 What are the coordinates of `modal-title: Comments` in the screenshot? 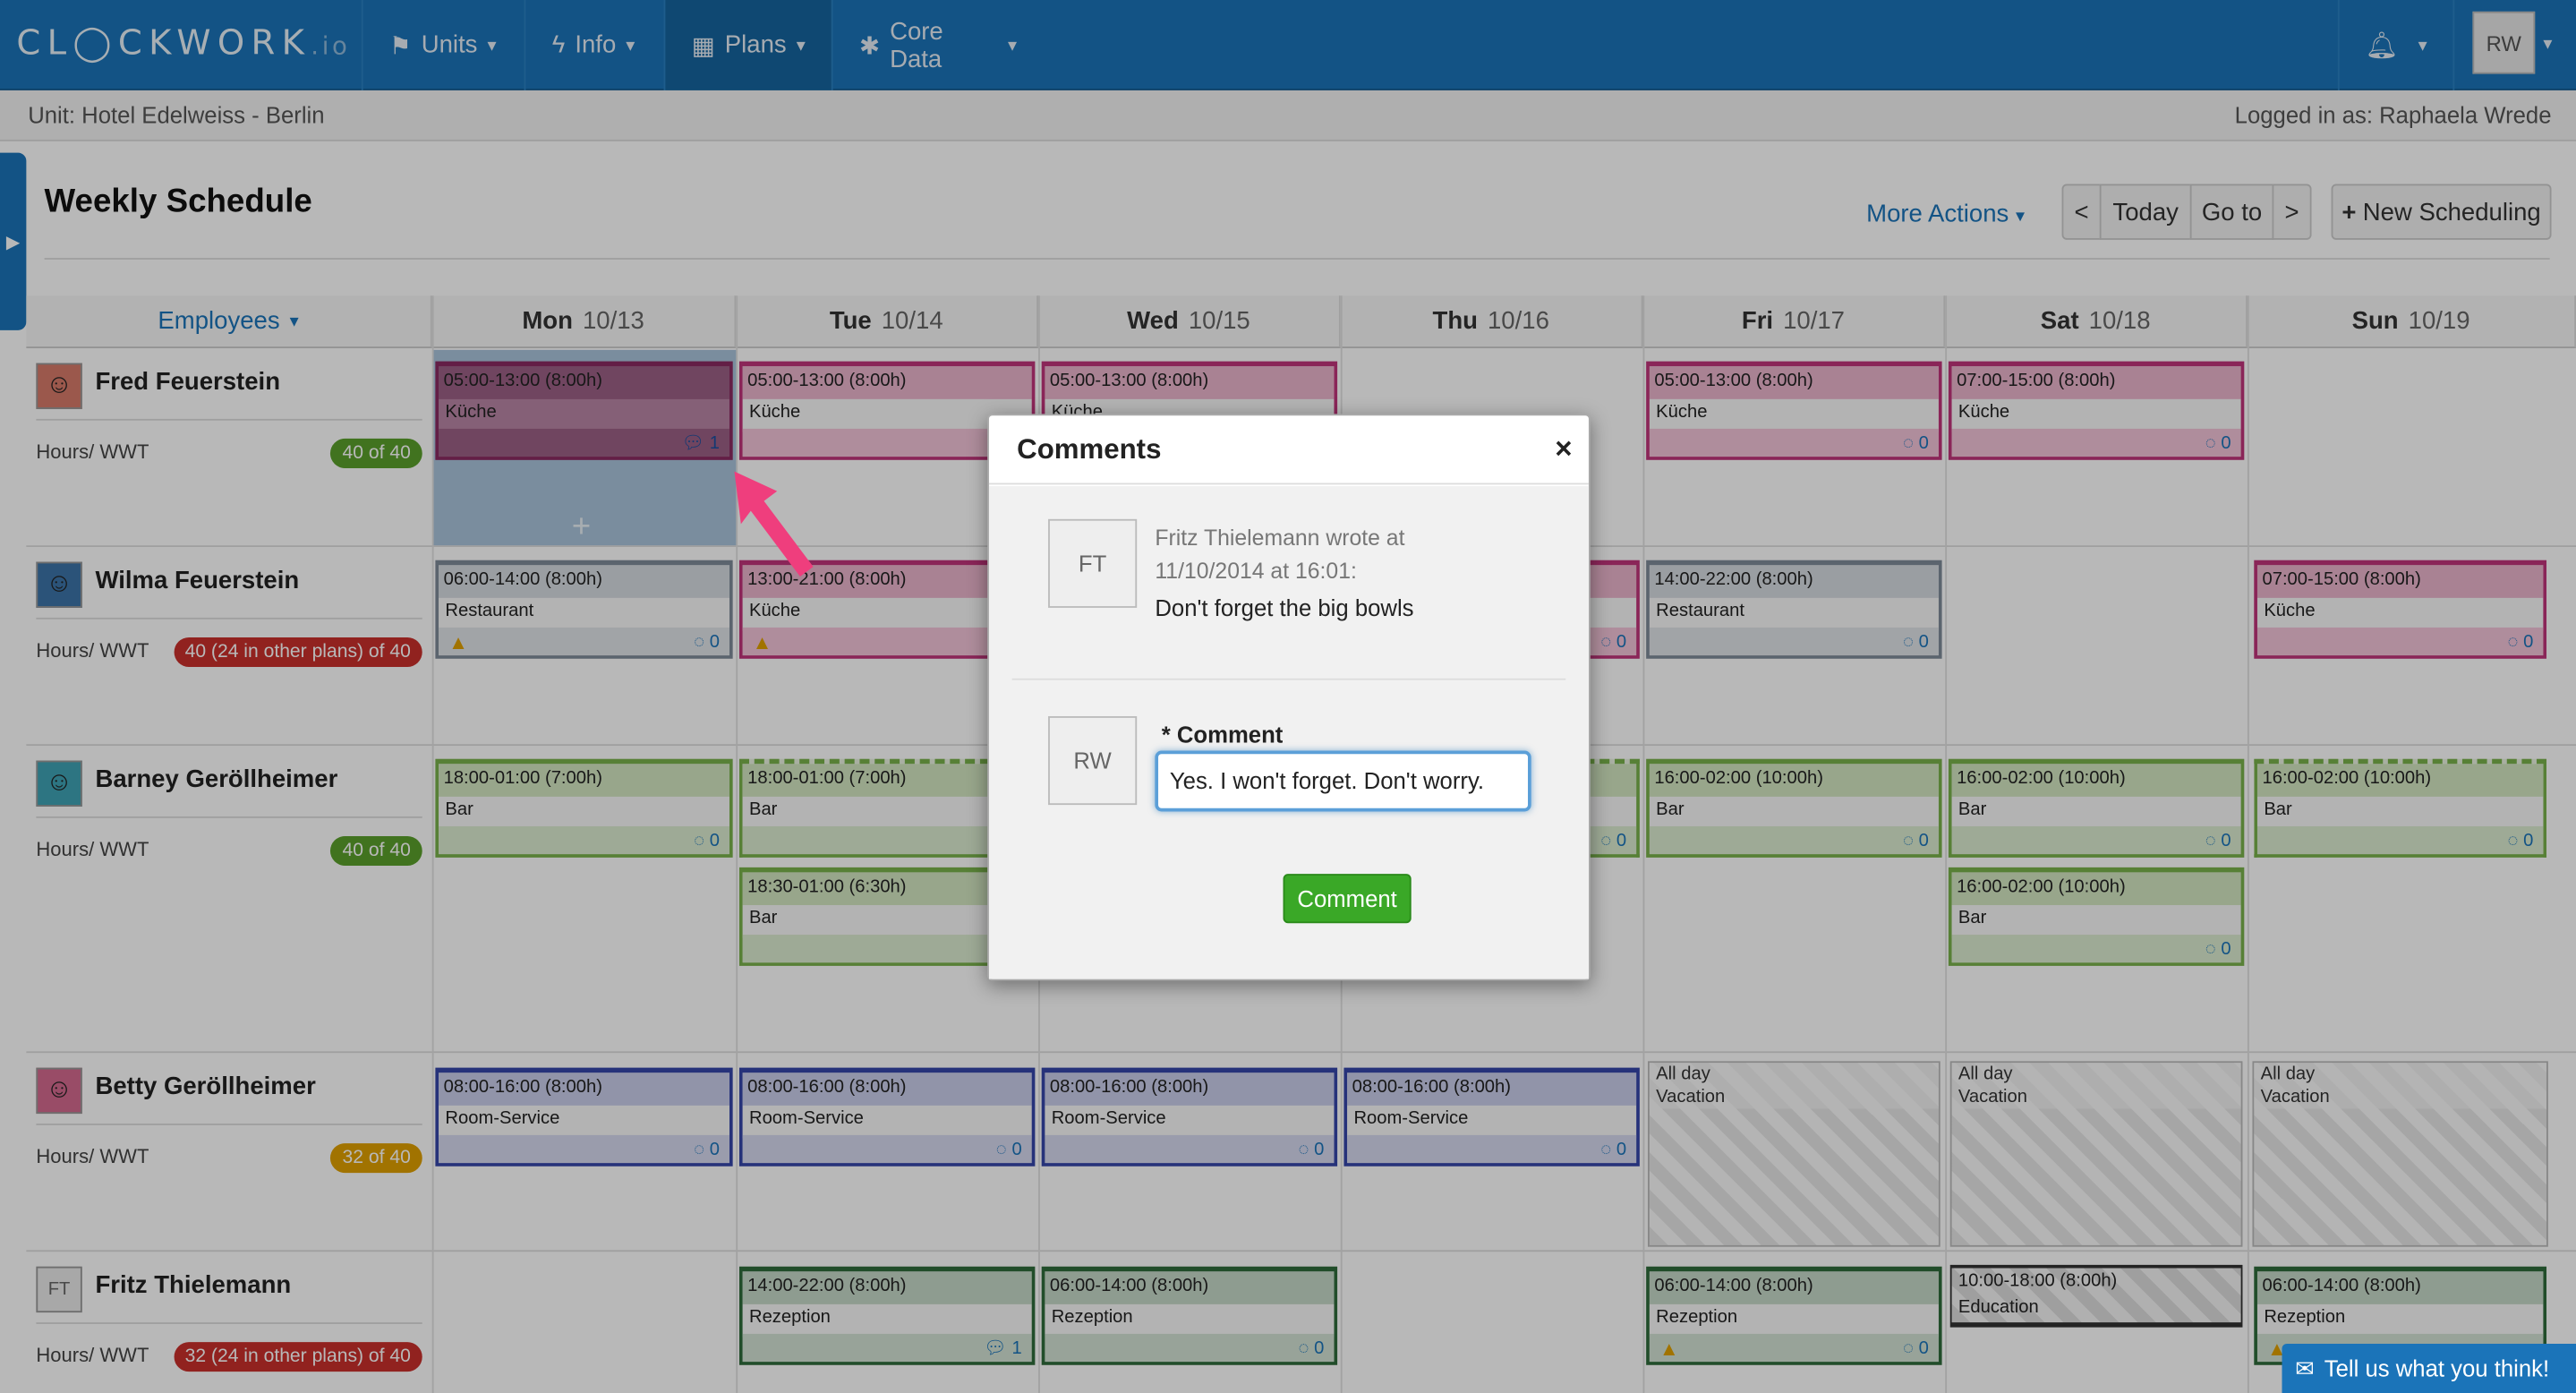 It's located at (1089, 449).